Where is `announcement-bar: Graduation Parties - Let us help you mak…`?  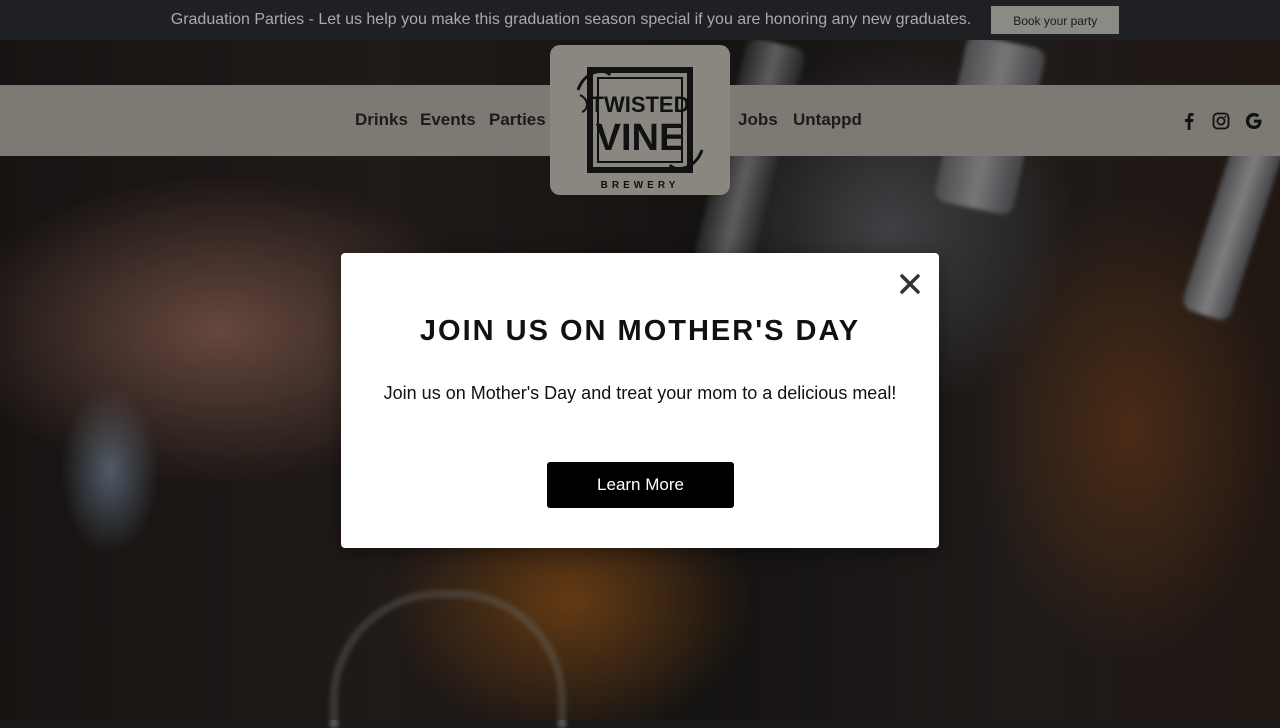
announcement-bar: Graduation Parties - Let us help you mak… is located at coordinates (640, 20).